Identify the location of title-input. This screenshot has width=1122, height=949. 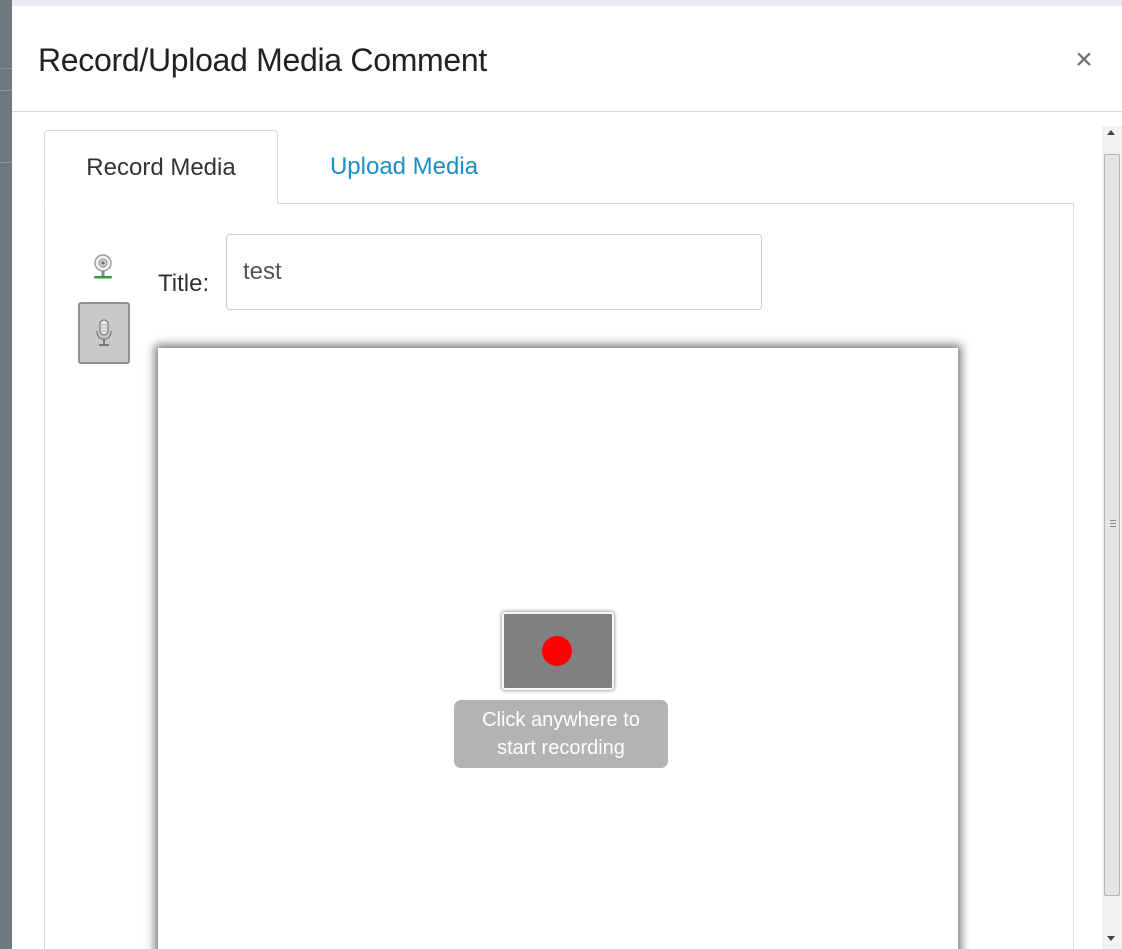
(494, 272).